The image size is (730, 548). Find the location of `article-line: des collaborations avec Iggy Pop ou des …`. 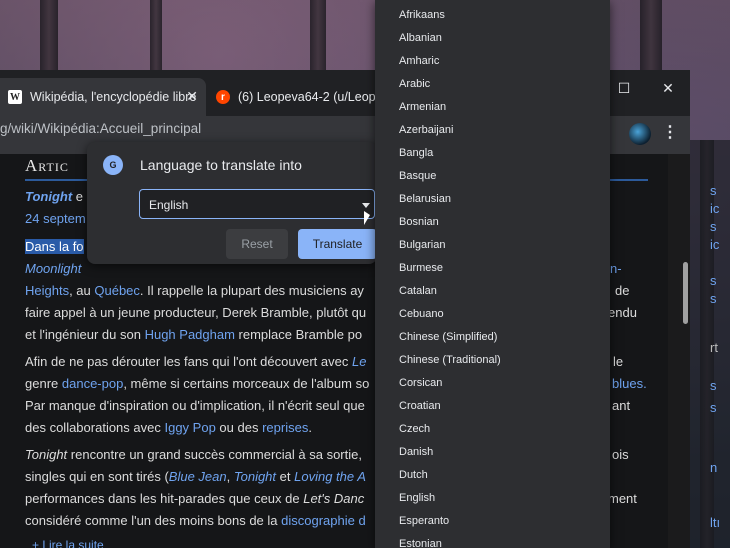

article-line: des collaborations avec Iggy Pop ou des … is located at coordinates (168, 427).